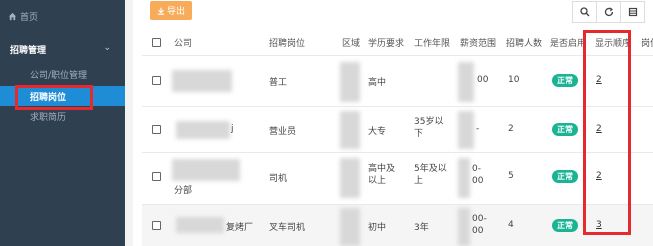  What do you see at coordinates (183, 191) in the screenshot?
I see `cell-company: 分部` at bounding box center [183, 191].